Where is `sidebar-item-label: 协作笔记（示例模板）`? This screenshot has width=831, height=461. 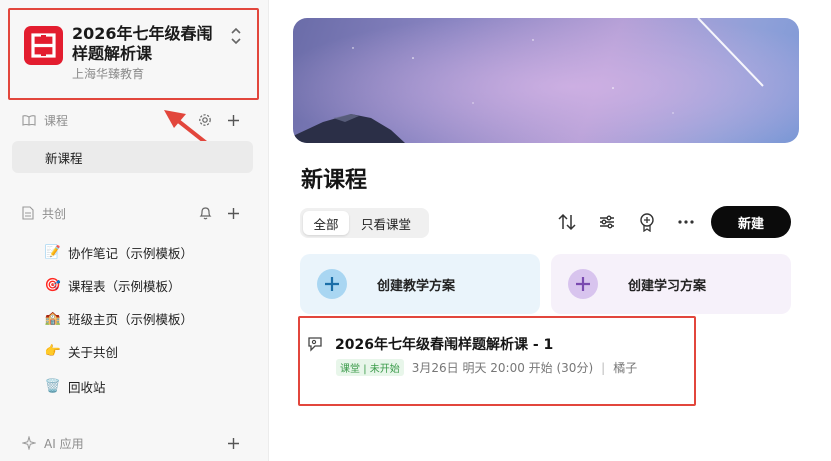
sidebar-item-label: 协作笔记（示例模板） is located at coordinates (131, 253).